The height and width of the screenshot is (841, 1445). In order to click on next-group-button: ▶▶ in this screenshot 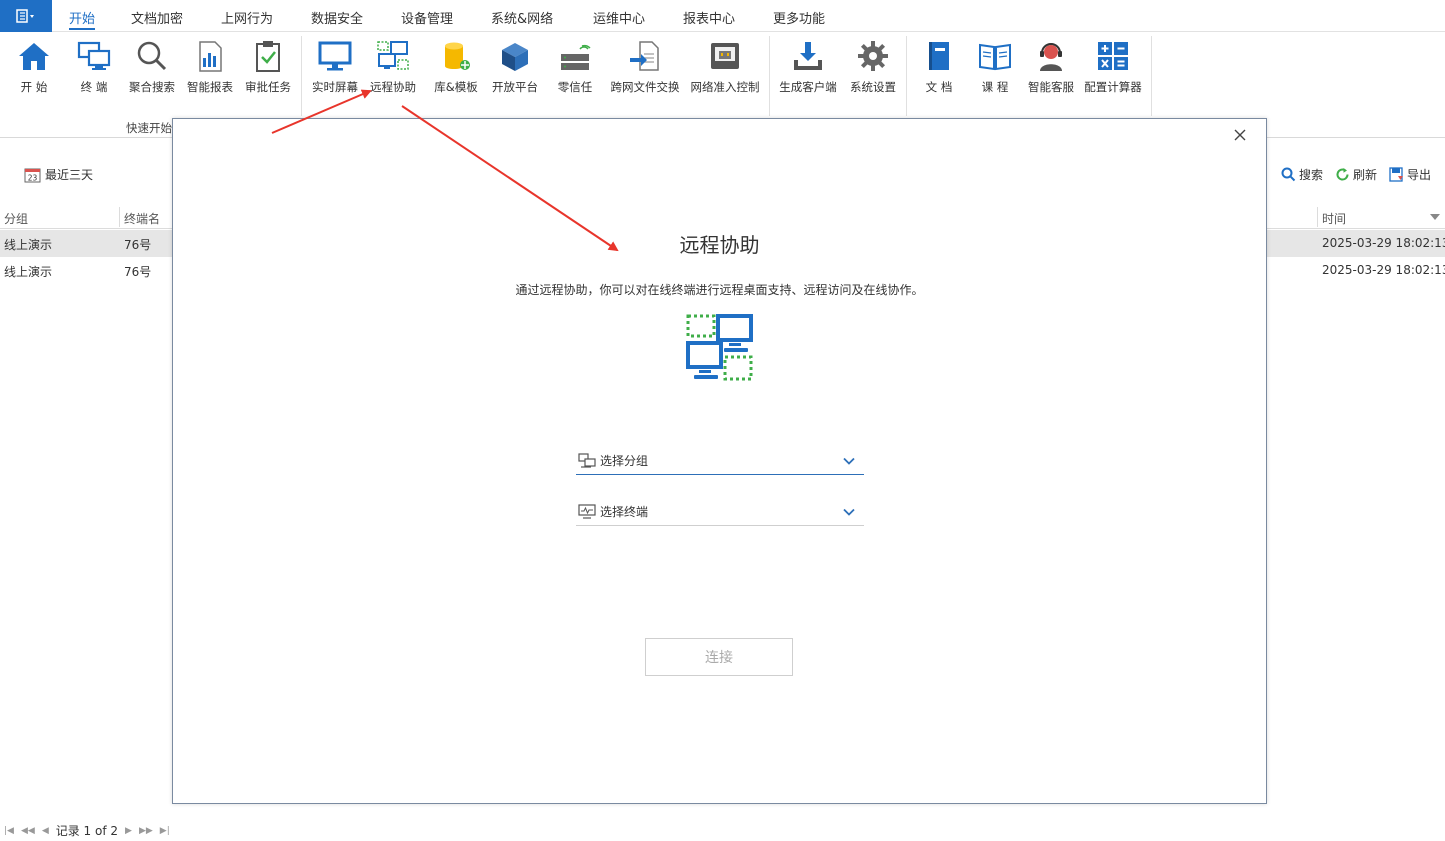, I will do `click(146, 831)`.